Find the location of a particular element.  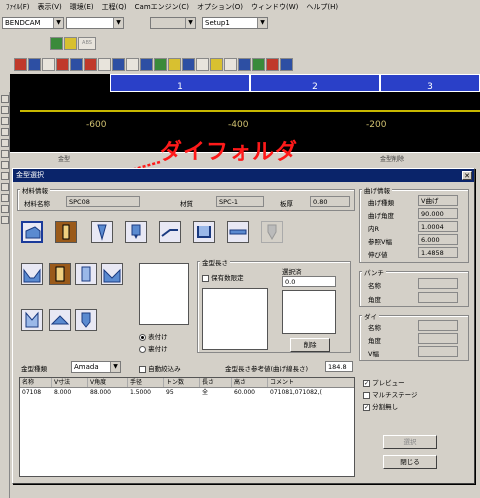

length-list is located at coordinates (235, 319).